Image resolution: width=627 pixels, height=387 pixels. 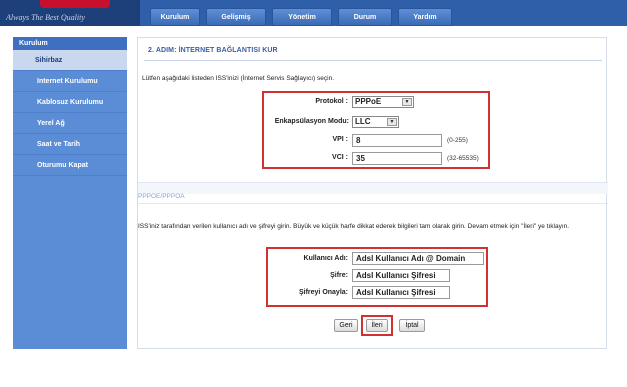 I want to click on encapsulation-label: Enkapsülasyon Modu:, so click(x=311, y=121).